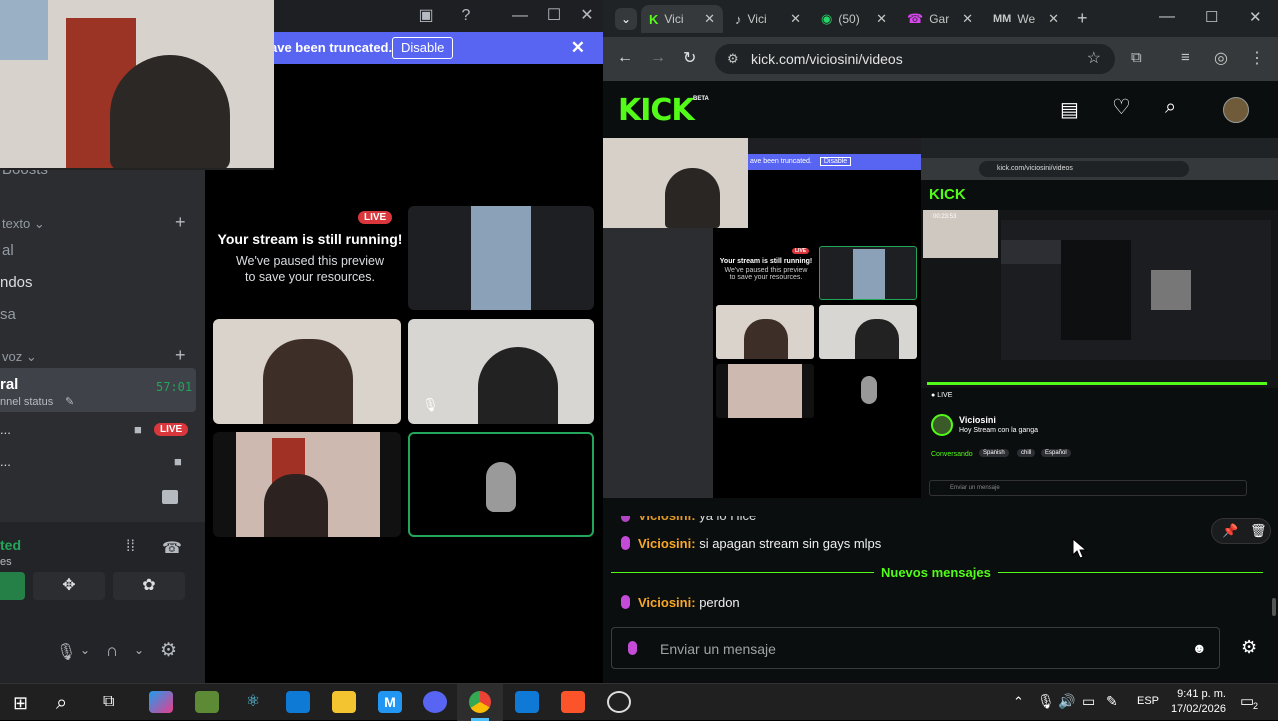 This screenshot has width=1278, height=721. What do you see at coordinates (98, 390) in the screenshot?
I see `voice-channel-active: ral 57:01 nnel status ✎` at bounding box center [98, 390].